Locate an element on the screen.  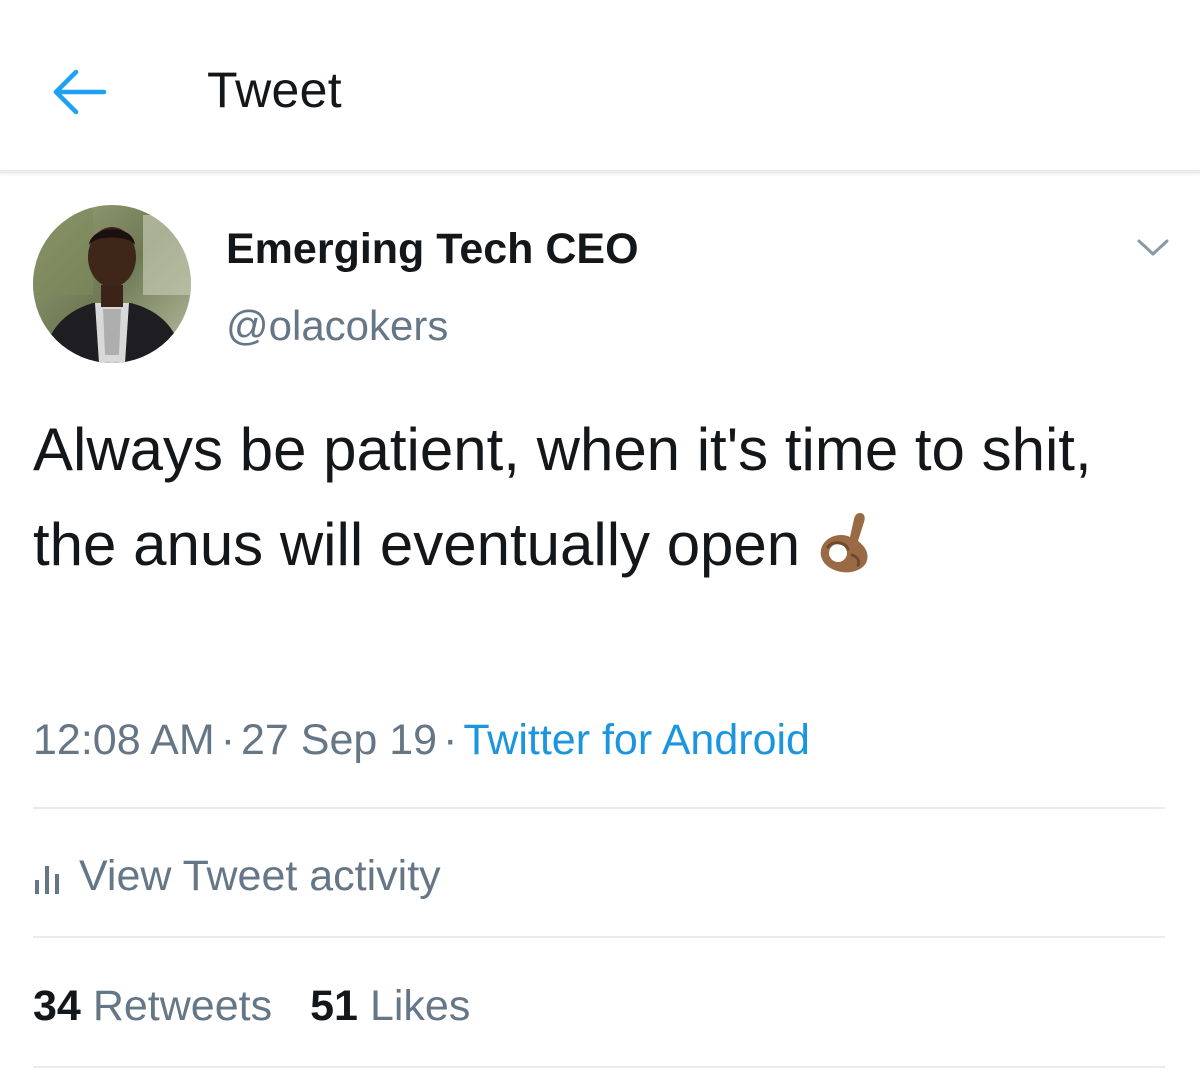
bar-chart-icon is located at coordinates (48, 880).